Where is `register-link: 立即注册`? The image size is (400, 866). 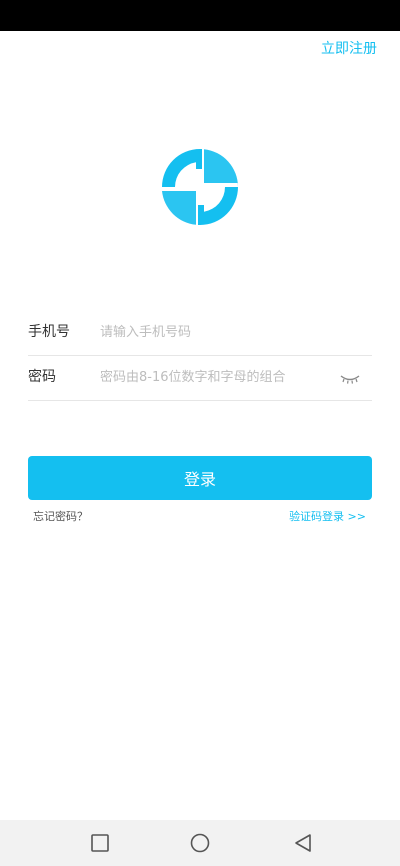
register-link: 立即注册 is located at coordinates (349, 49).